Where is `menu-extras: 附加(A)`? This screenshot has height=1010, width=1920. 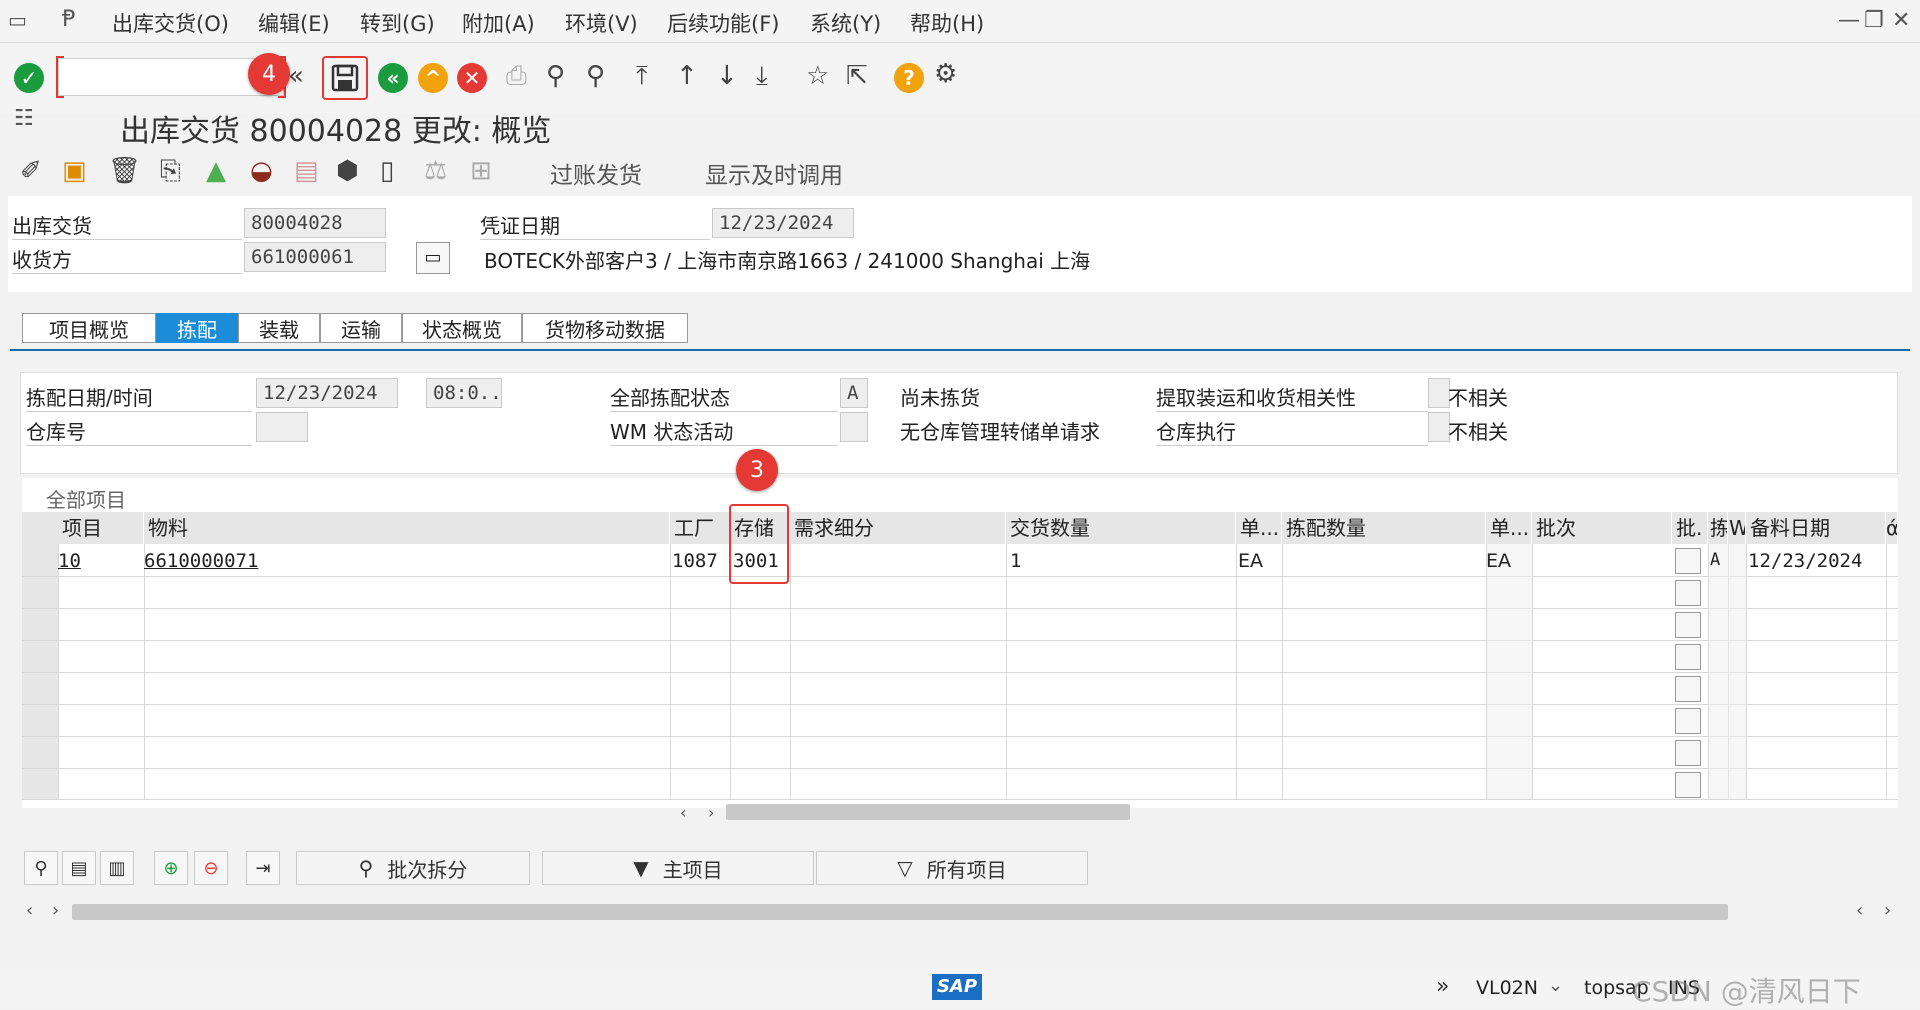 menu-extras: 附加(A) is located at coordinates (498, 23).